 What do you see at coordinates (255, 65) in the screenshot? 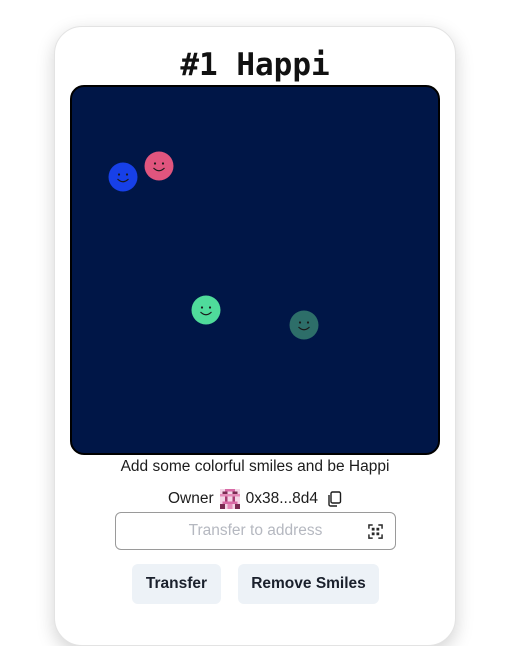
I see `nft-title: #1 Happi` at bounding box center [255, 65].